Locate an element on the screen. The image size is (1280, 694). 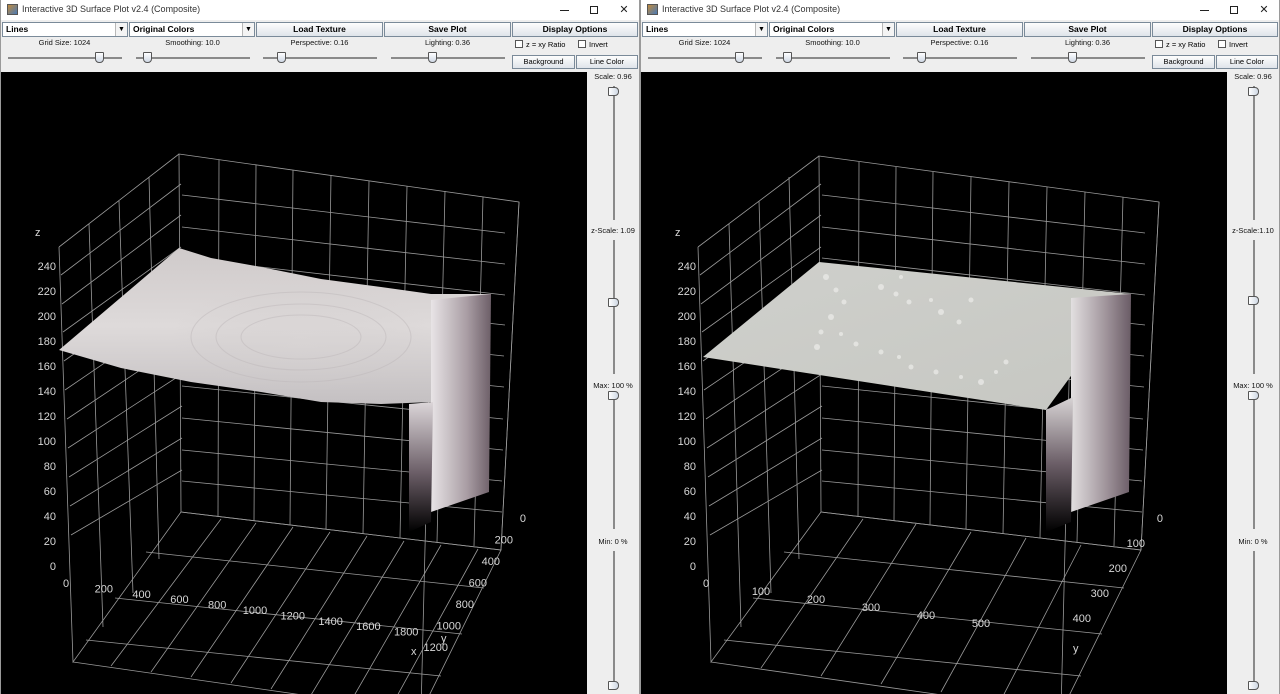
color-mode-value: Original Colors is located at coordinates (164, 29).